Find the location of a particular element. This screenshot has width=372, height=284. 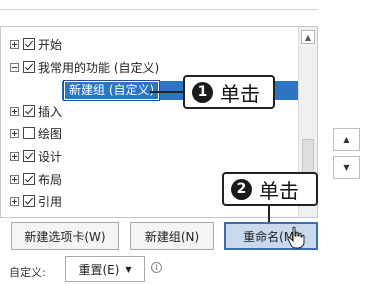

step-2-callout: 2 单击 is located at coordinates (270, 189).